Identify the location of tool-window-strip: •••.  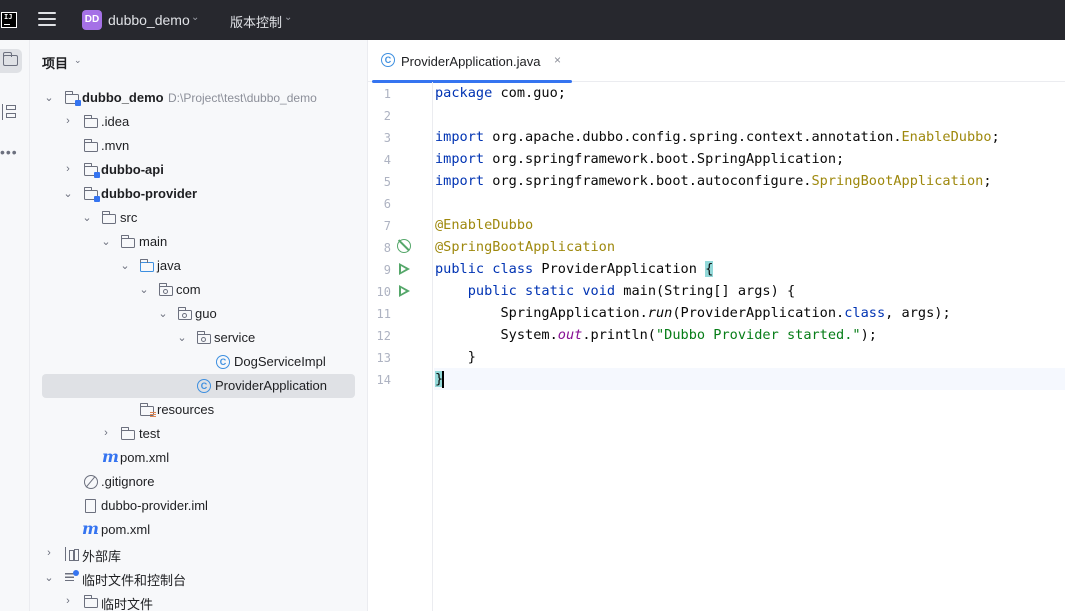
(15, 325).